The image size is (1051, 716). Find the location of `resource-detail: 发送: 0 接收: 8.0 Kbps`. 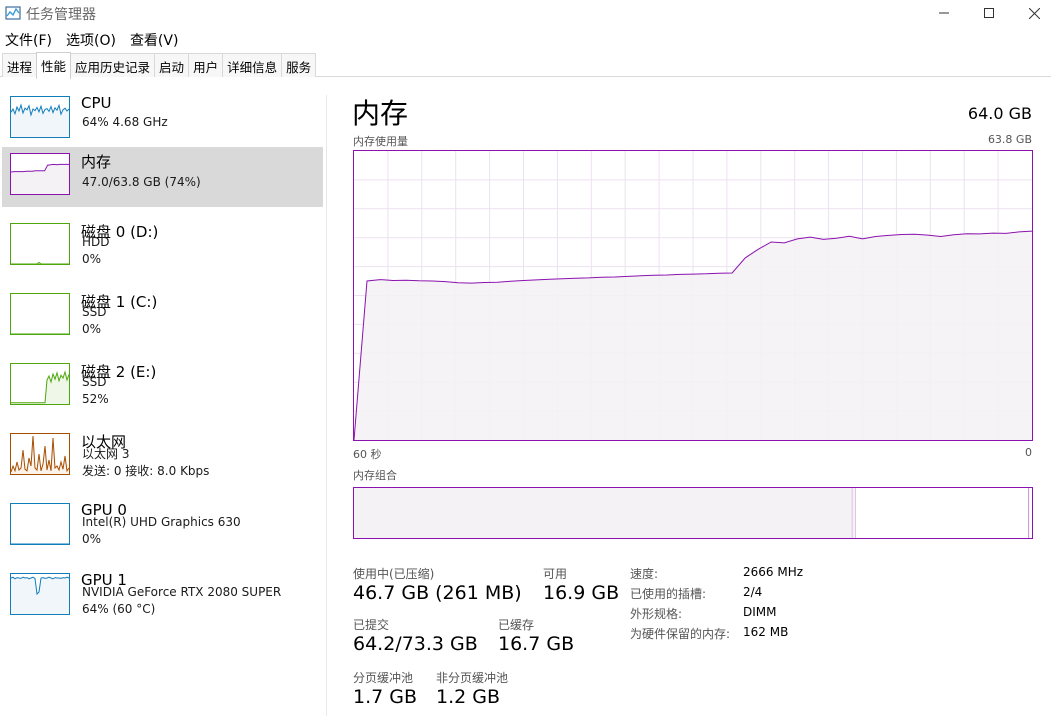

resource-detail: 发送: 0 接收: 8.0 Kbps is located at coordinates (146, 471).